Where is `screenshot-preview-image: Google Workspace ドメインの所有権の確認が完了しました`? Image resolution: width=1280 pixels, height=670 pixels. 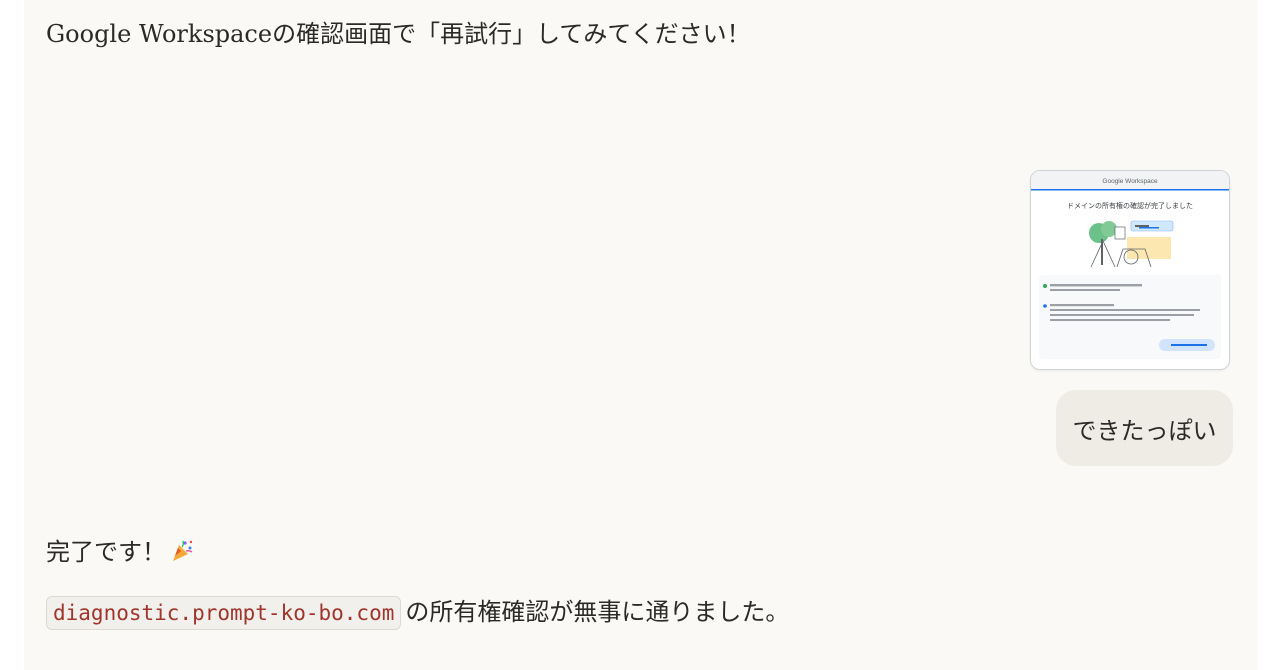 screenshot-preview-image: Google Workspace ドメインの所有権の確認が完了しました is located at coordinates (1130, 270).